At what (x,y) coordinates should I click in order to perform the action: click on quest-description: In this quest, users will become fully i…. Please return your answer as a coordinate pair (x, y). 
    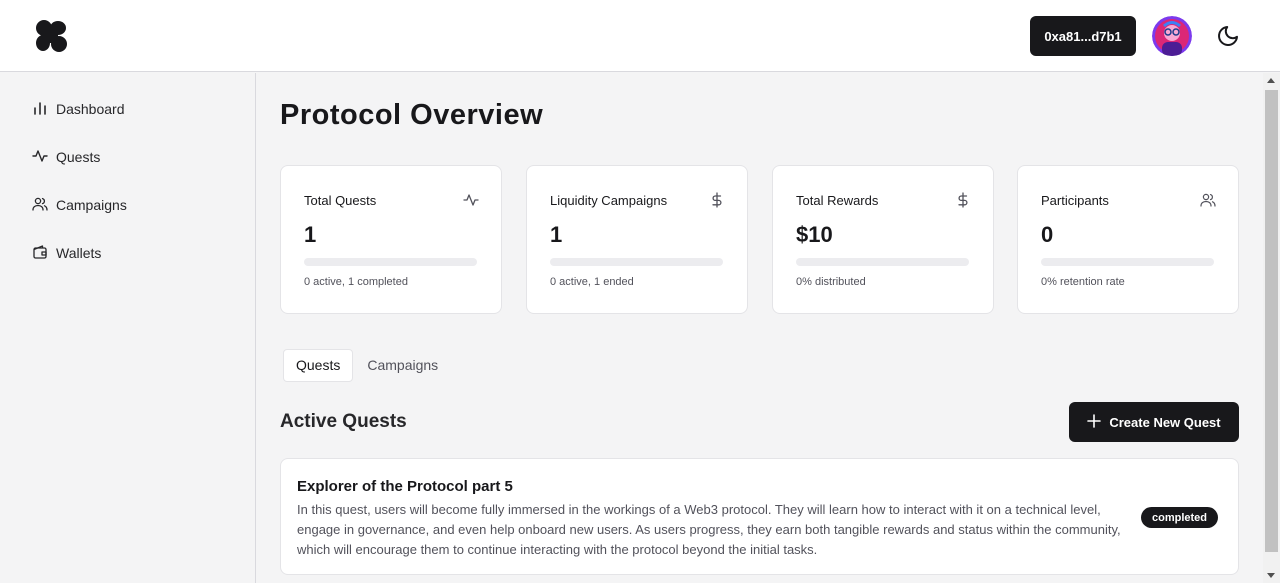
    Looking at the image, I should click on (709, 529).